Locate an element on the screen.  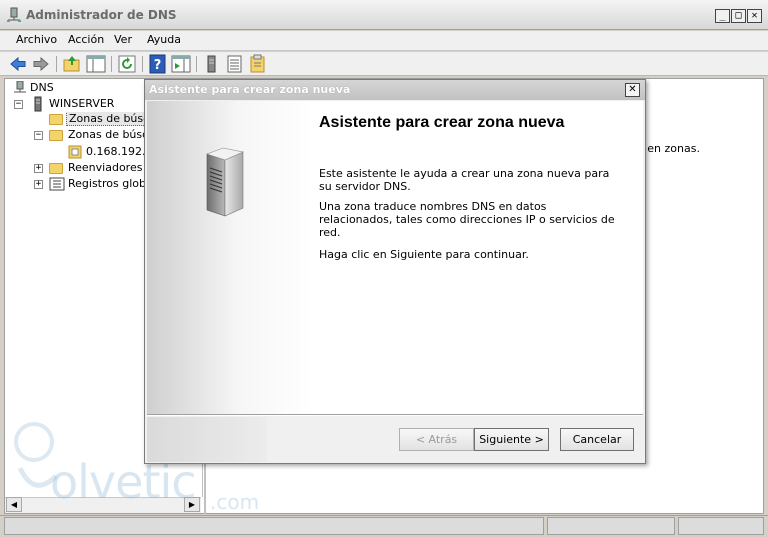
watermark-suffix: .com is located at coordinates (235, 502).